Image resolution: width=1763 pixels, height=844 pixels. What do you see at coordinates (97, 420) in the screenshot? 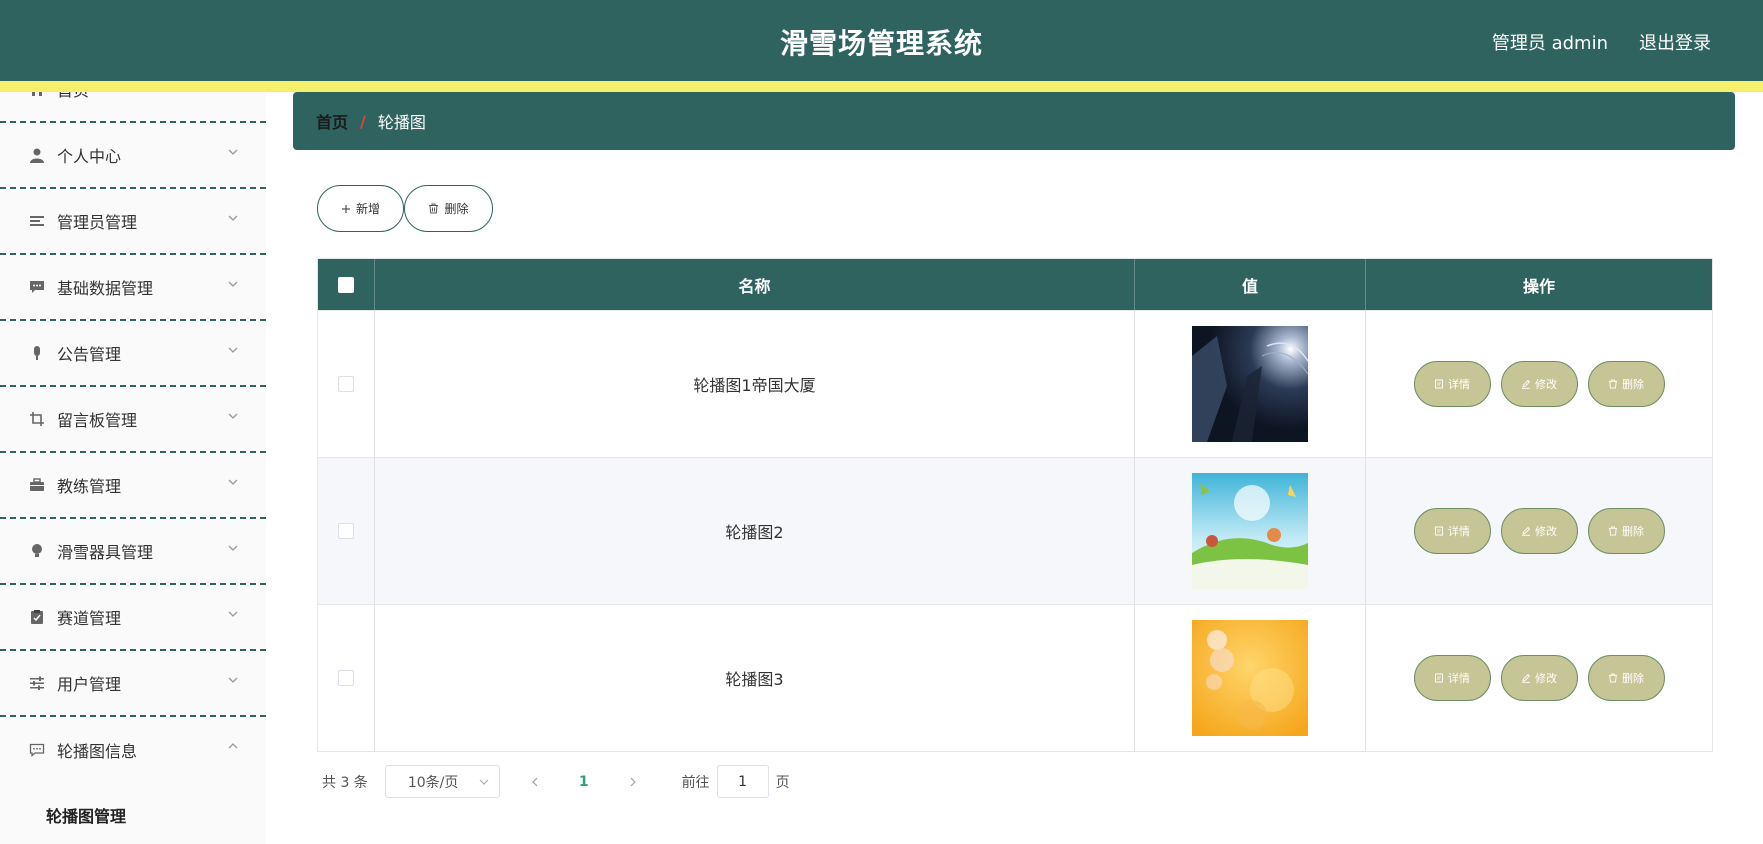
I see `sidebar-item-label: 留言板管理` at bounding box center [97, 420].